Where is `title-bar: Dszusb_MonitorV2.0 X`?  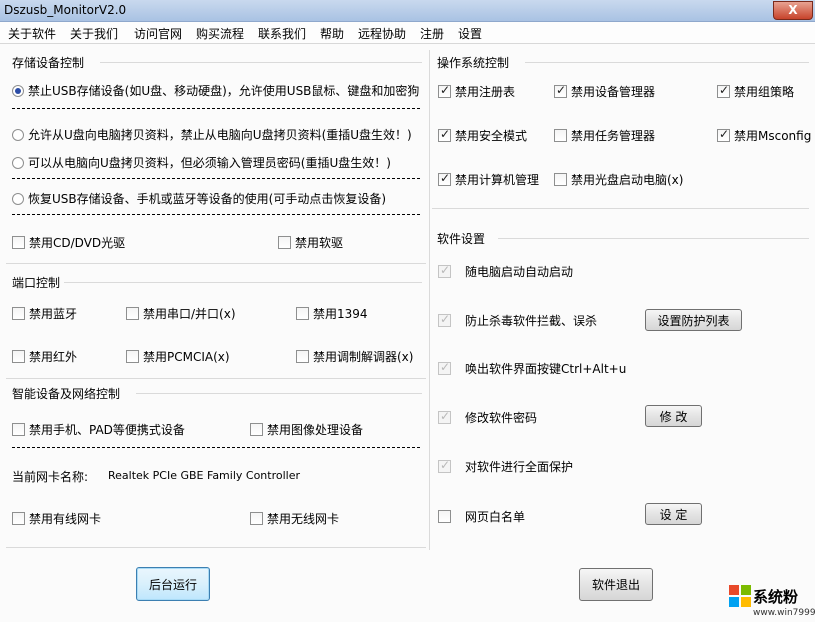 title-bar: Dszusb_MonitorV2.0 X is located at coordinates (407, 11).